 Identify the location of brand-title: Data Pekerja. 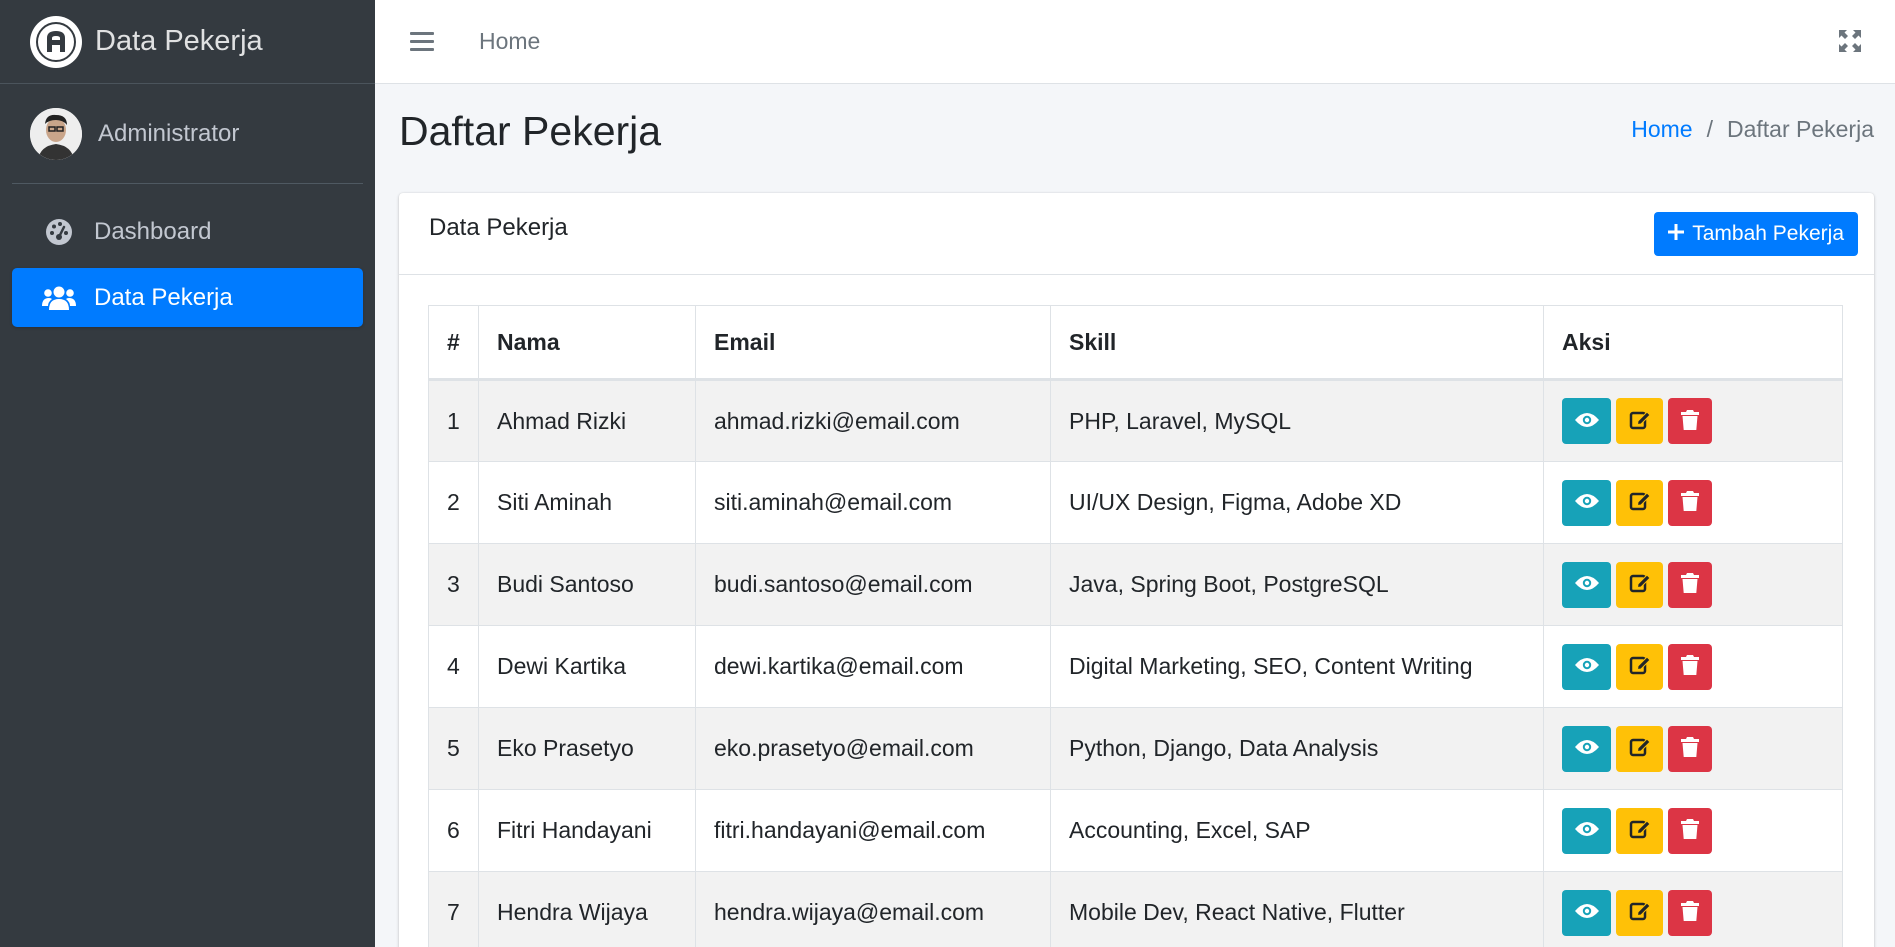
(179, 41).